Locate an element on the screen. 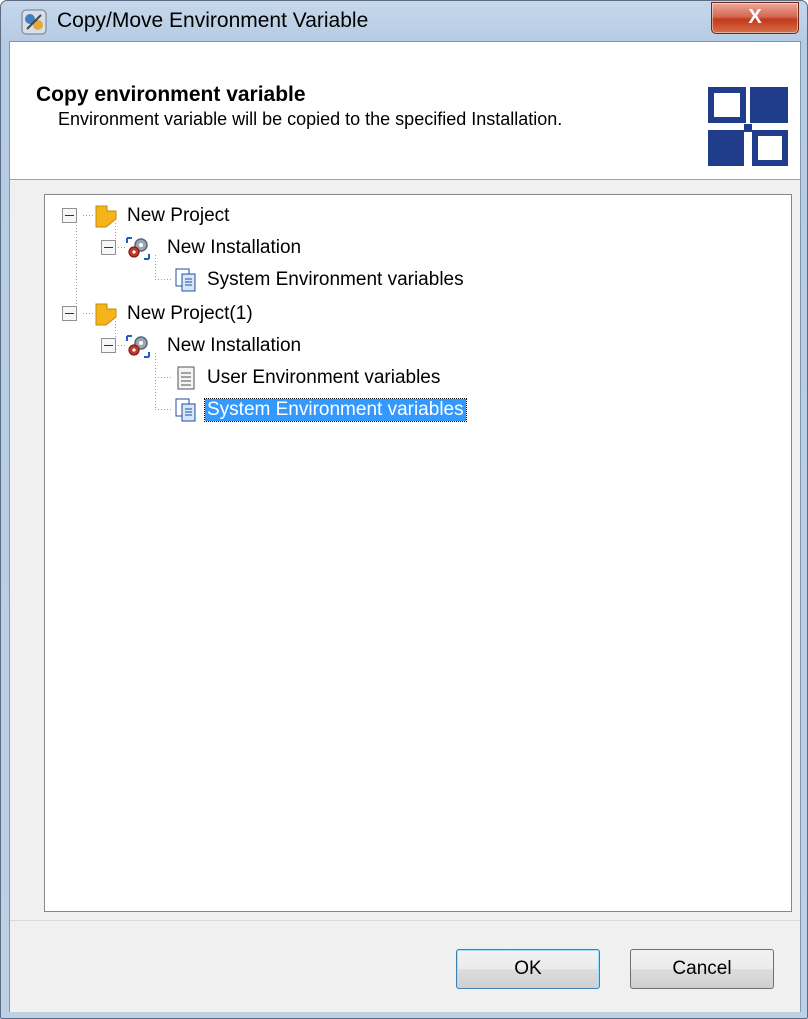  close-button: X is located at coordinates (755, 18).